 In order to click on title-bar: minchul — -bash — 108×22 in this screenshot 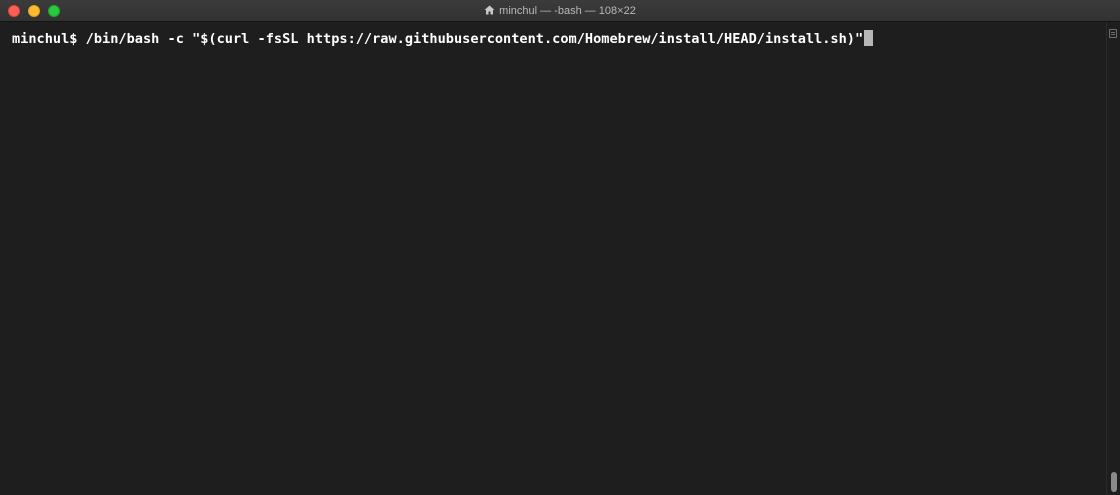, I will do `click(560, 11)`.